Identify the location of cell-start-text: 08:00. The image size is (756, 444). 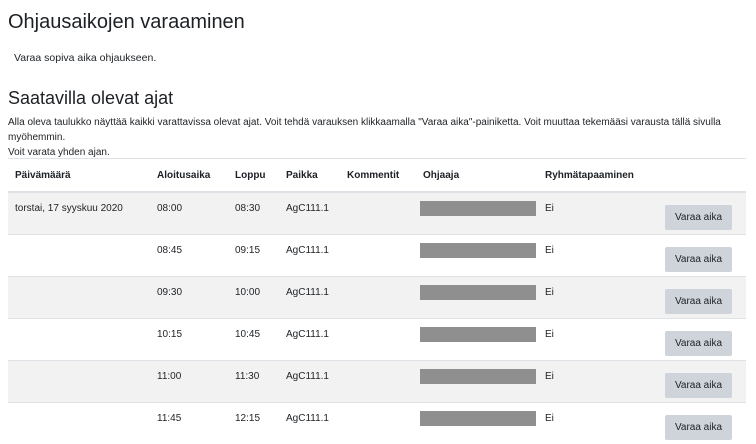
(169, 208).